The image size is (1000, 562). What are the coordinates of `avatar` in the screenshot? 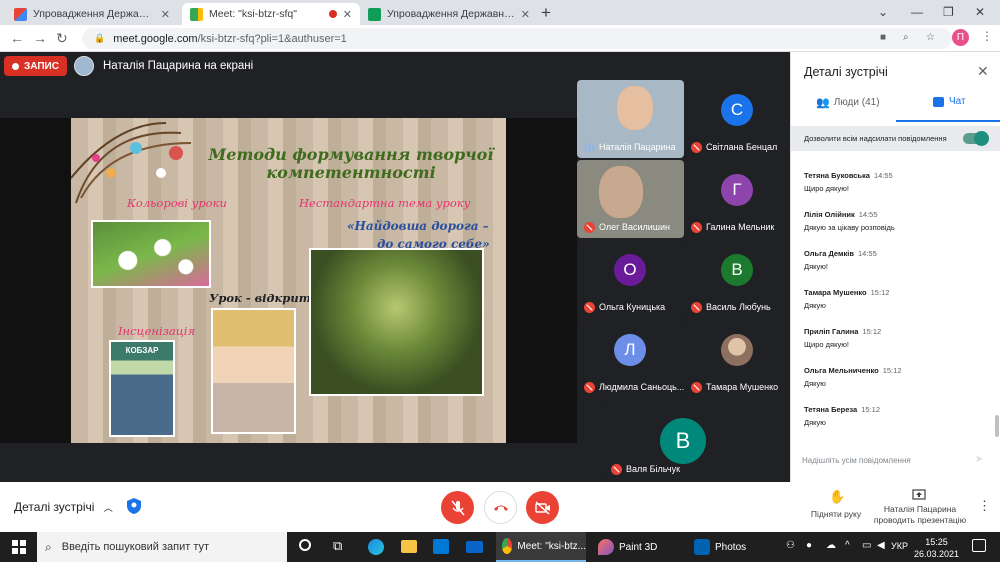 It's located at (737, 350).